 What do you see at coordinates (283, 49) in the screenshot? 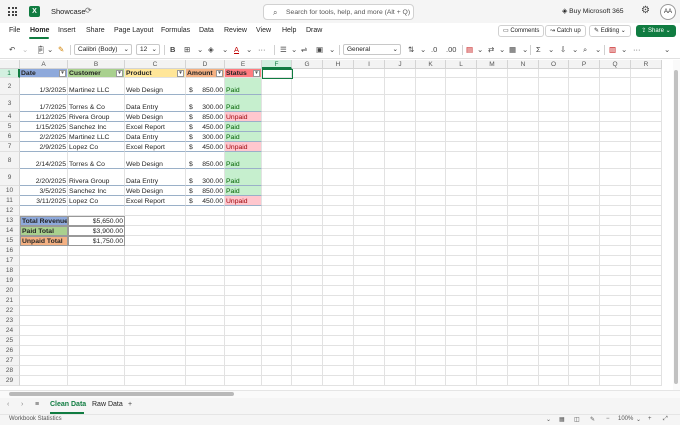
I see `align-icon: ☰` at bounding box center [283, 49].